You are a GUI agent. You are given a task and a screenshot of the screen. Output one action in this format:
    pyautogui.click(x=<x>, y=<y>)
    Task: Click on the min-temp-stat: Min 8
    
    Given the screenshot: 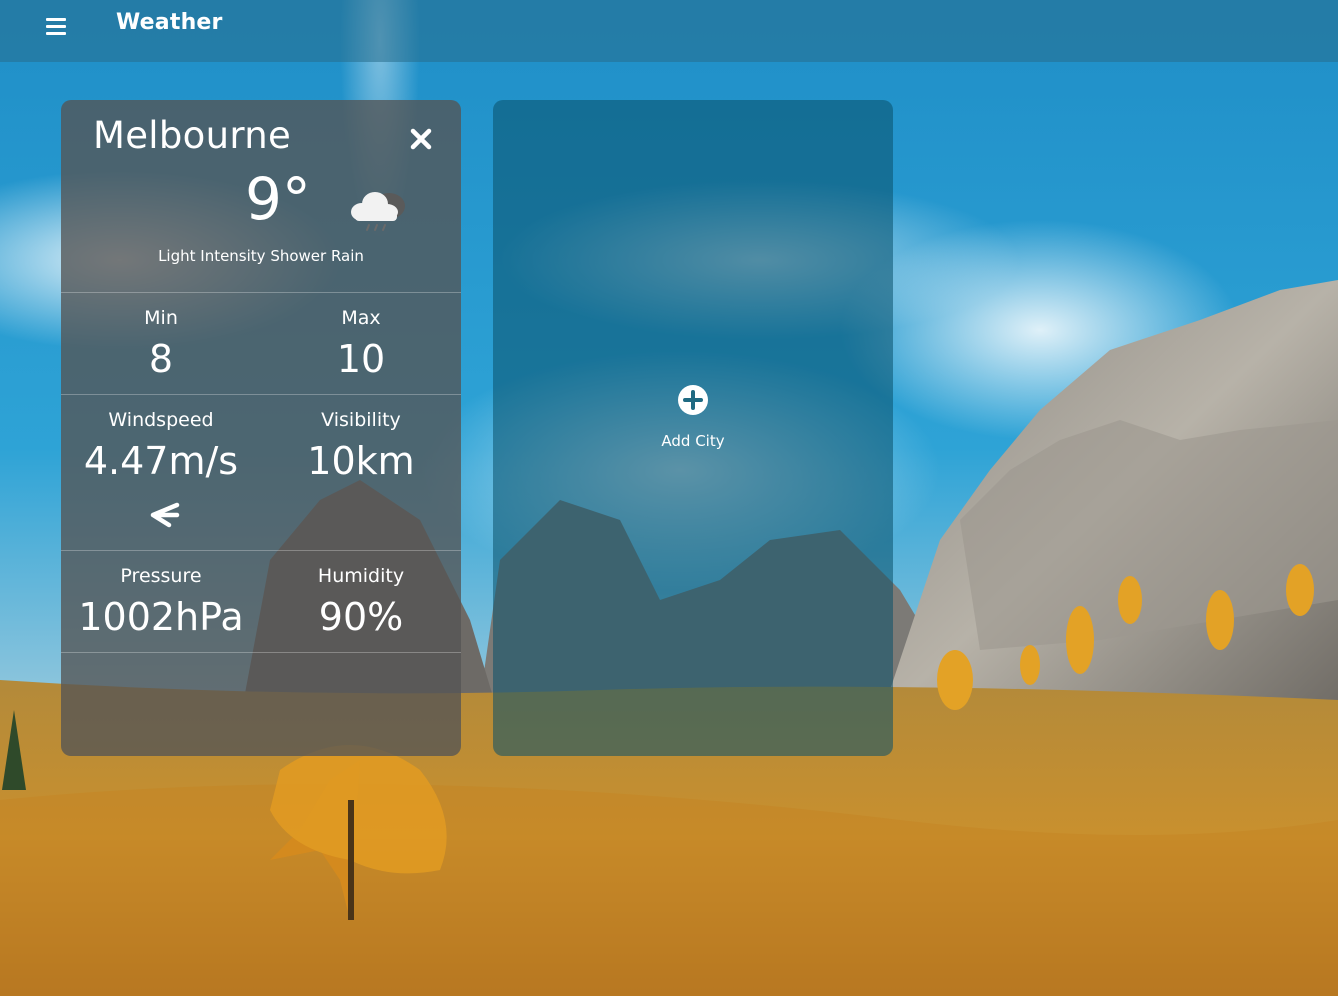 What is the action you would take?
    pyautogui.click(x=161, y=344)
    